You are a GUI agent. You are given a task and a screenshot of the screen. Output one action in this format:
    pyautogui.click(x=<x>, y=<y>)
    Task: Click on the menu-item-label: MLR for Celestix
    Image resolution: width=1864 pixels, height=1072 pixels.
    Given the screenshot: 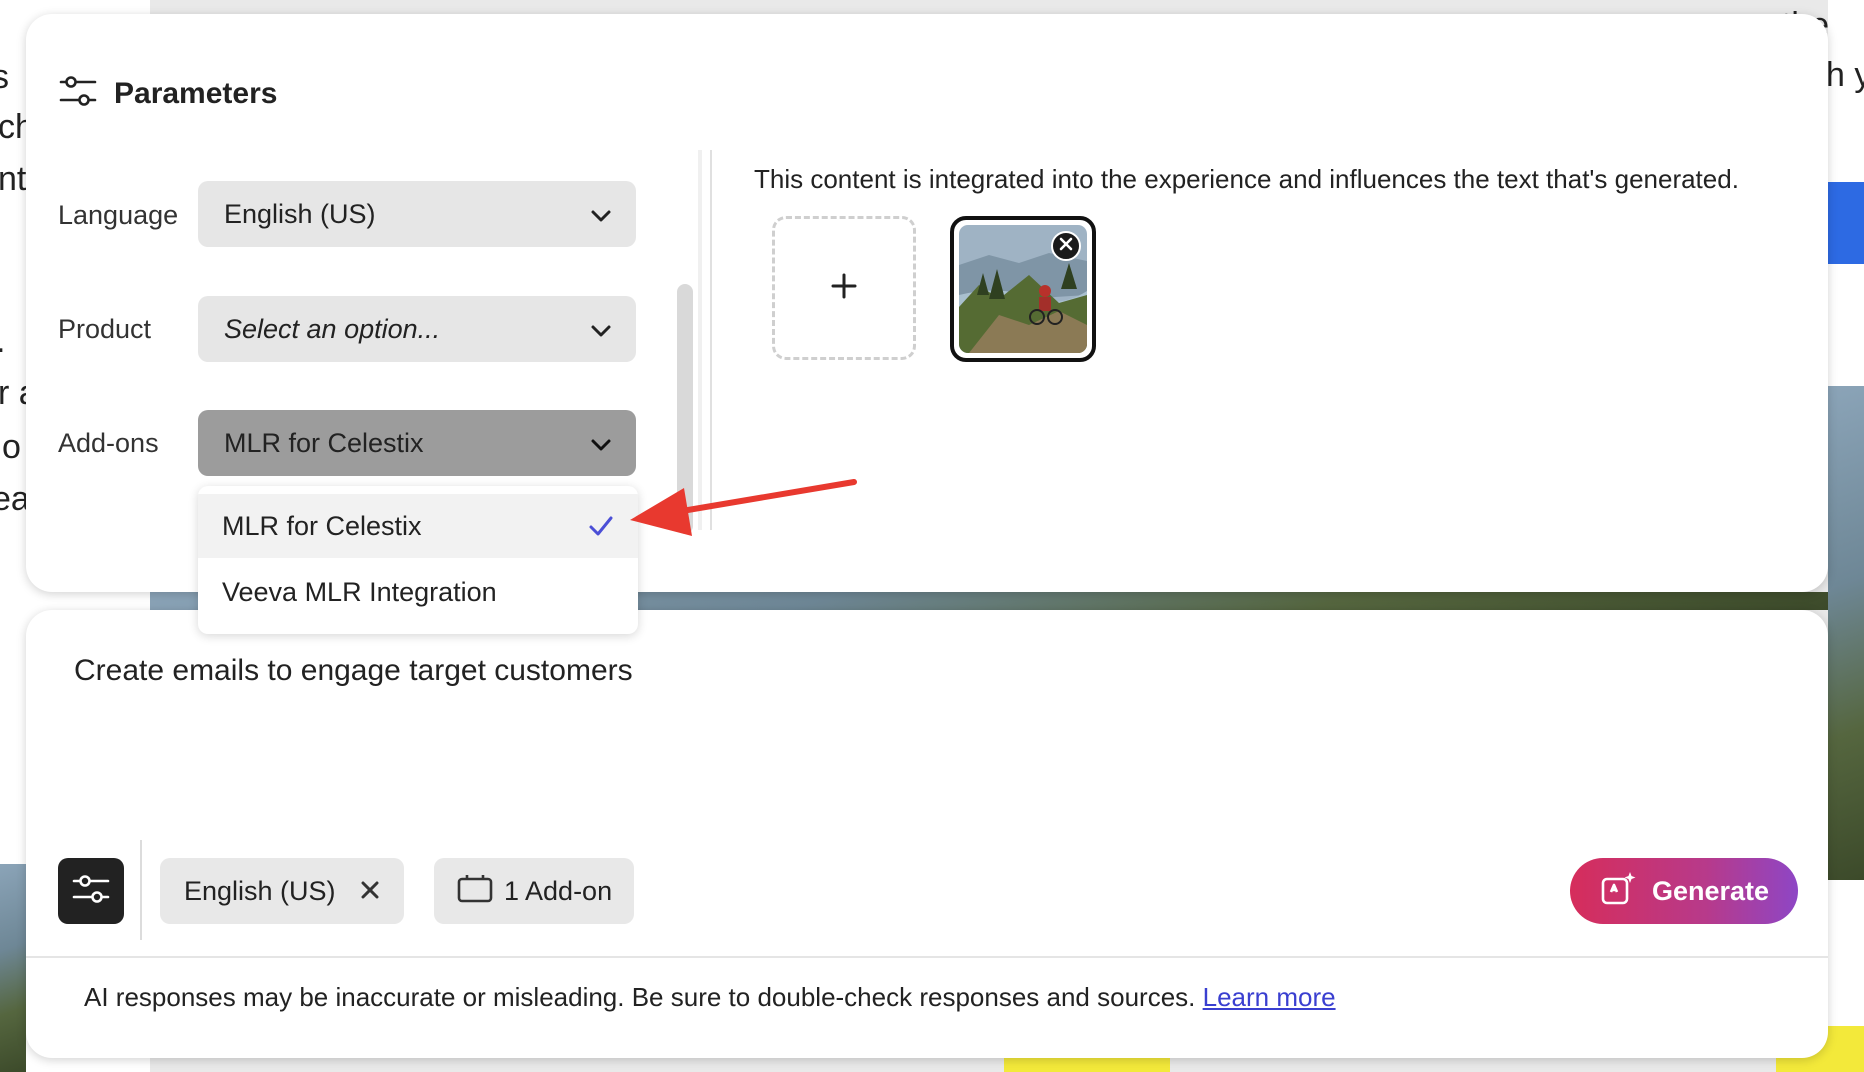 What is the action you would take?
    pyautogui.click(x=322, y=525)
    